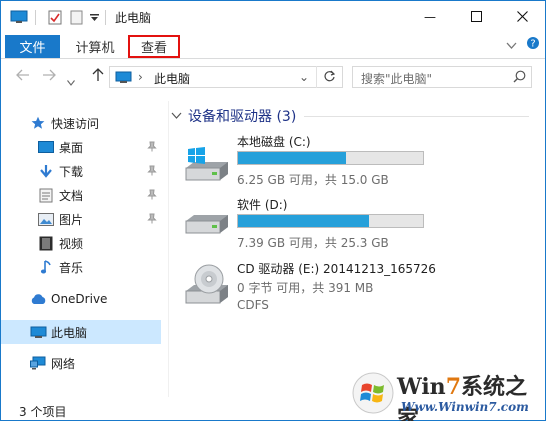 The height and width of the screenshot is (421, 546). I want to click on drive-d-usage-fill, so click(303, 221).